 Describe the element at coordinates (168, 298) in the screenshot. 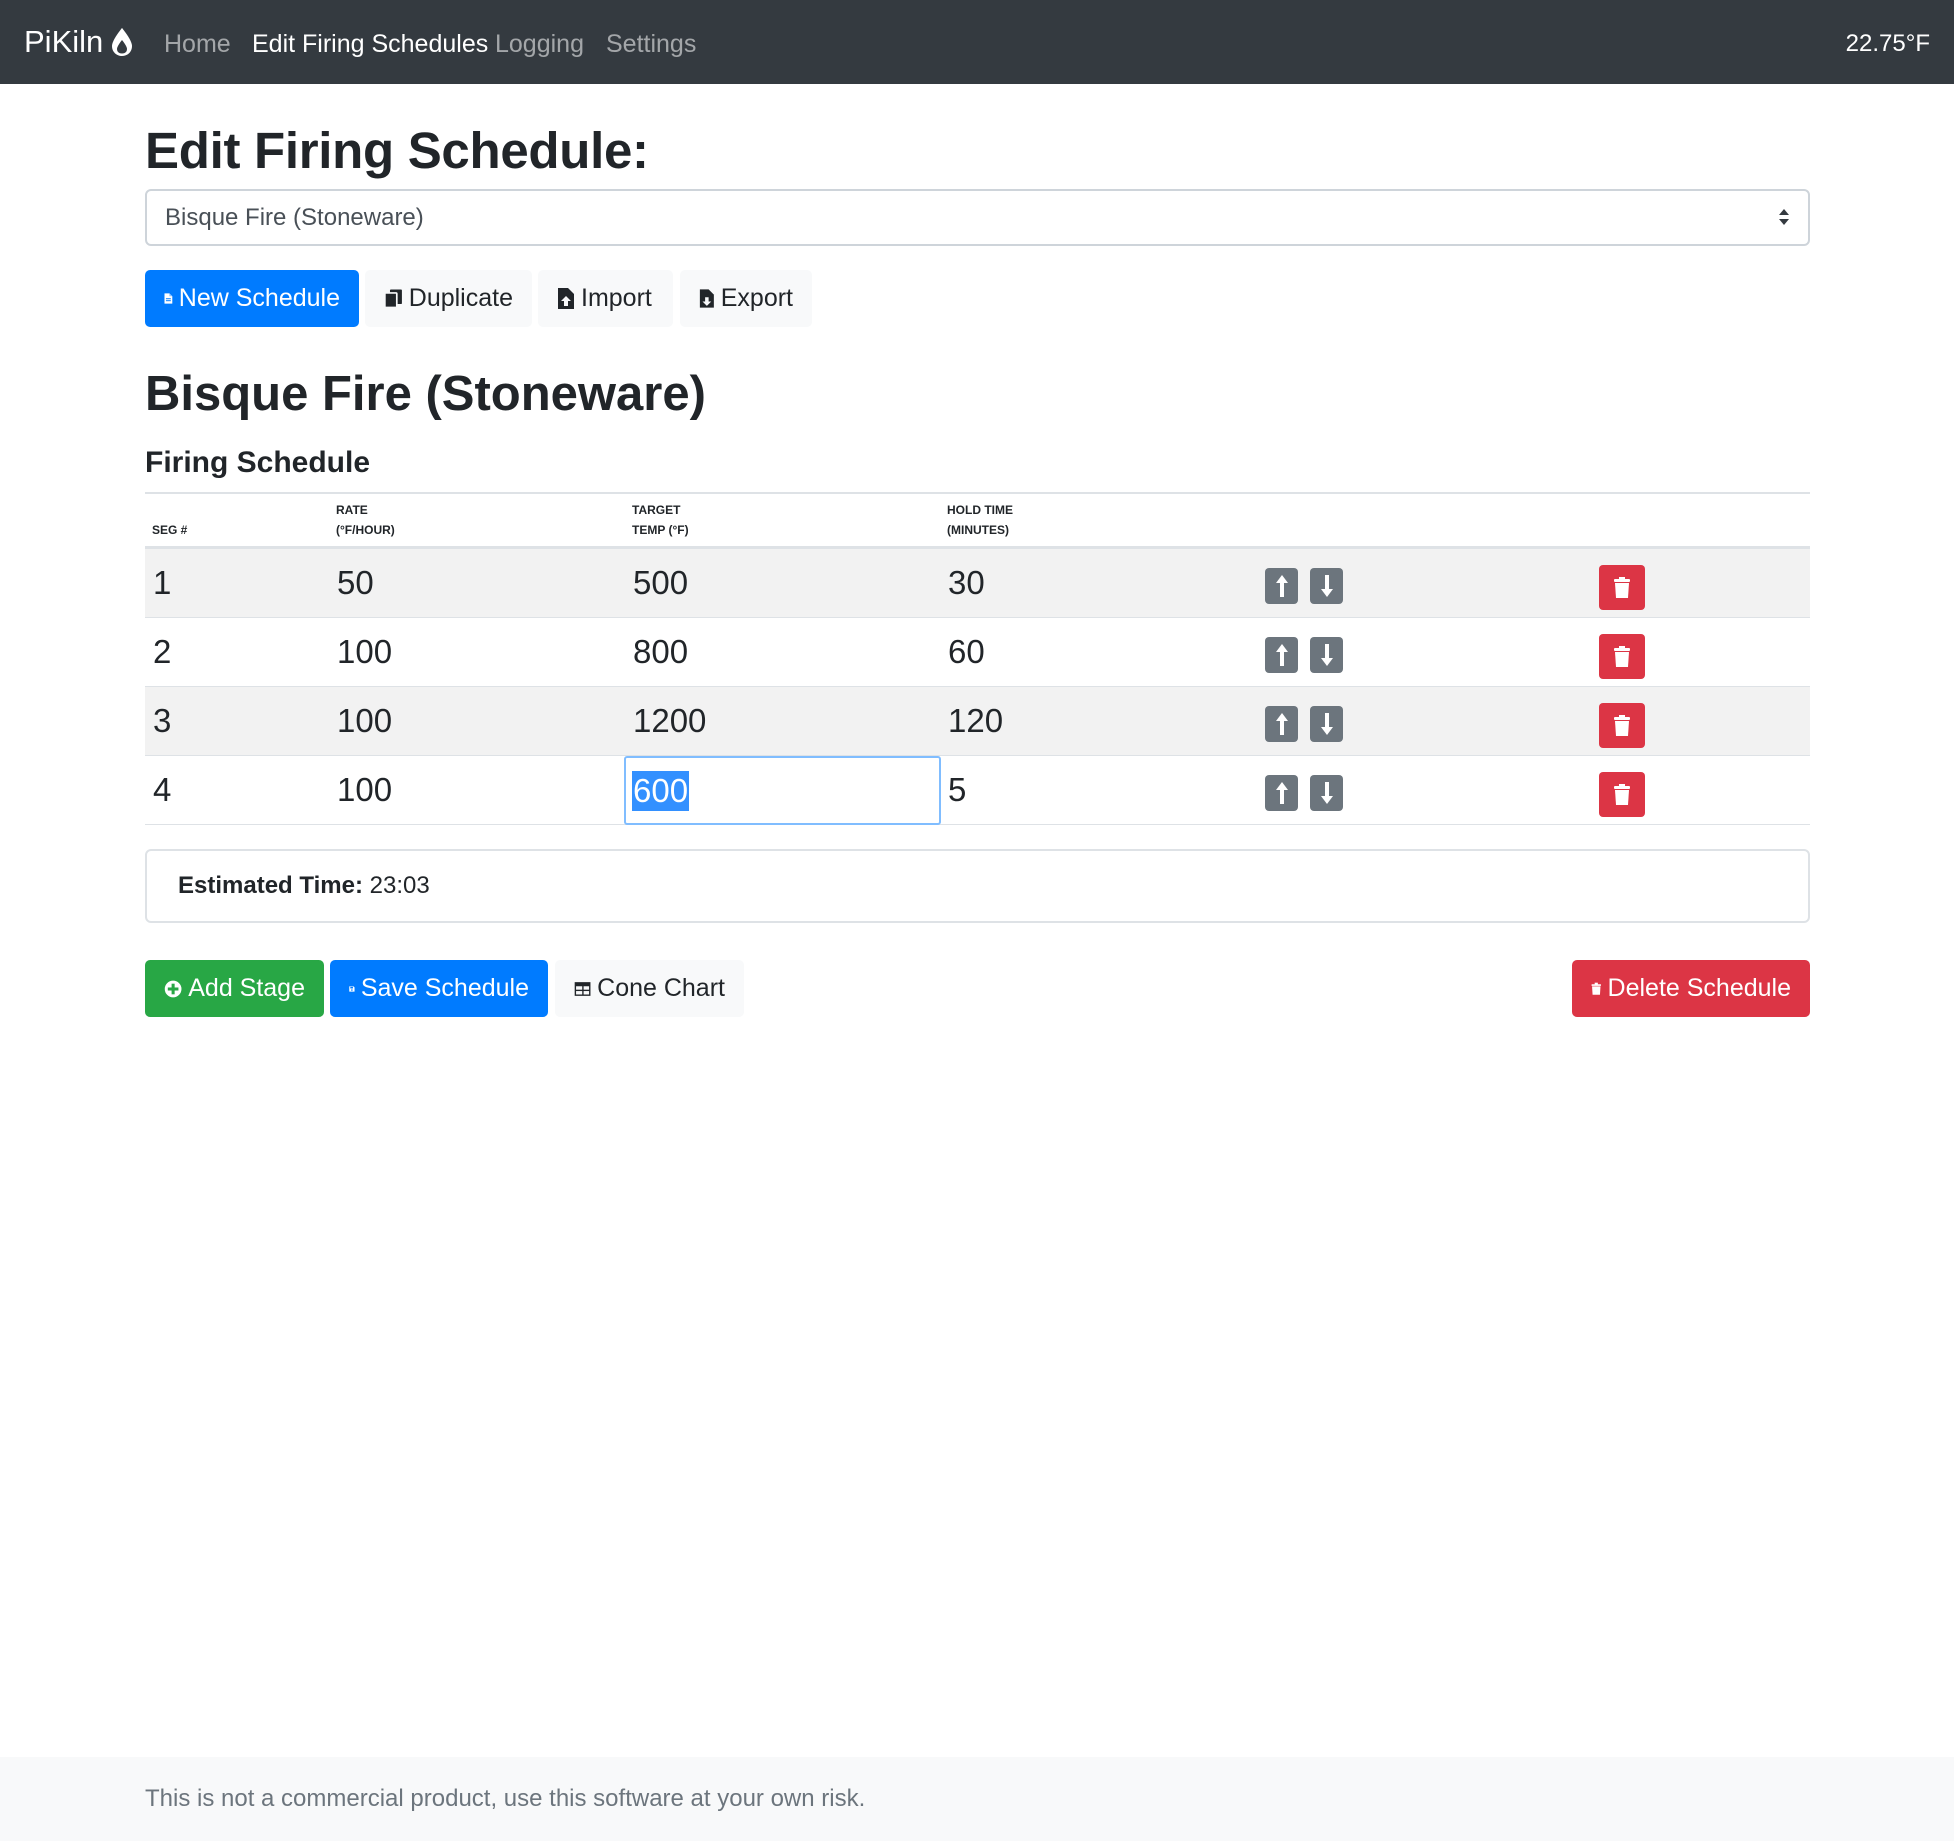

I see `file-icon` at that location.